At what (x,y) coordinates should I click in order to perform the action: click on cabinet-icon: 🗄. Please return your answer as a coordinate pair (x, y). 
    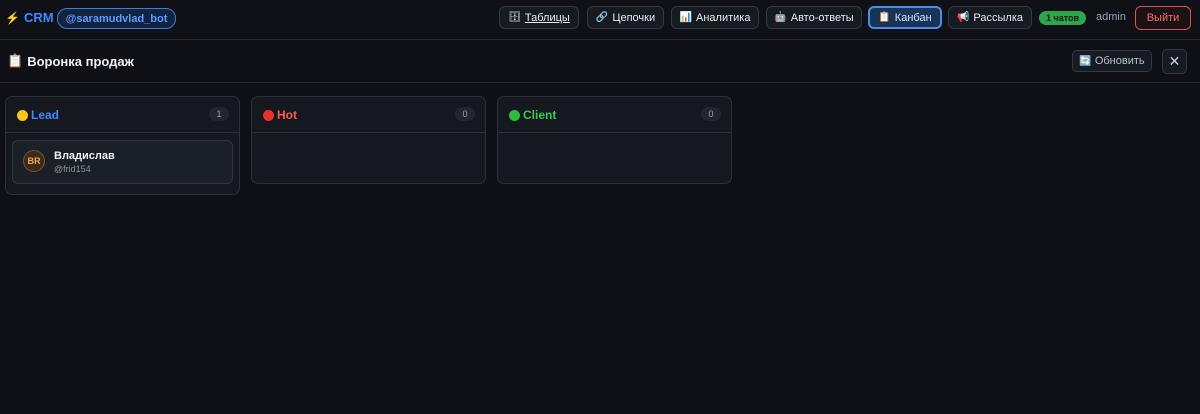
    Looking at the image, I should click on (514, 17).